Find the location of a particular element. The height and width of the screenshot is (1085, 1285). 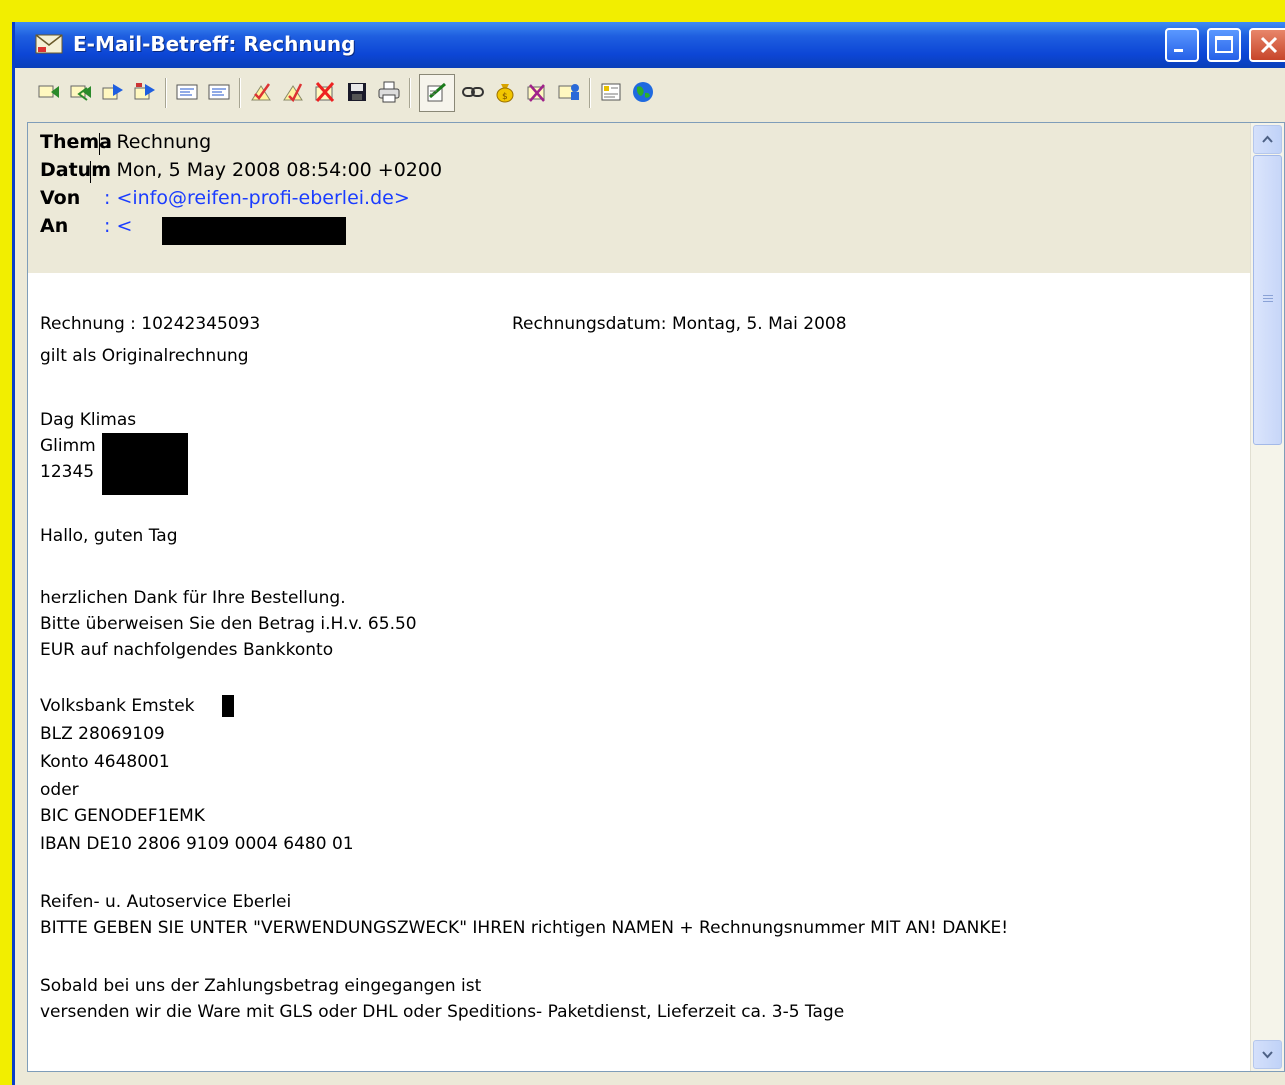

address-book-icon is located at coordinates (569, 92).